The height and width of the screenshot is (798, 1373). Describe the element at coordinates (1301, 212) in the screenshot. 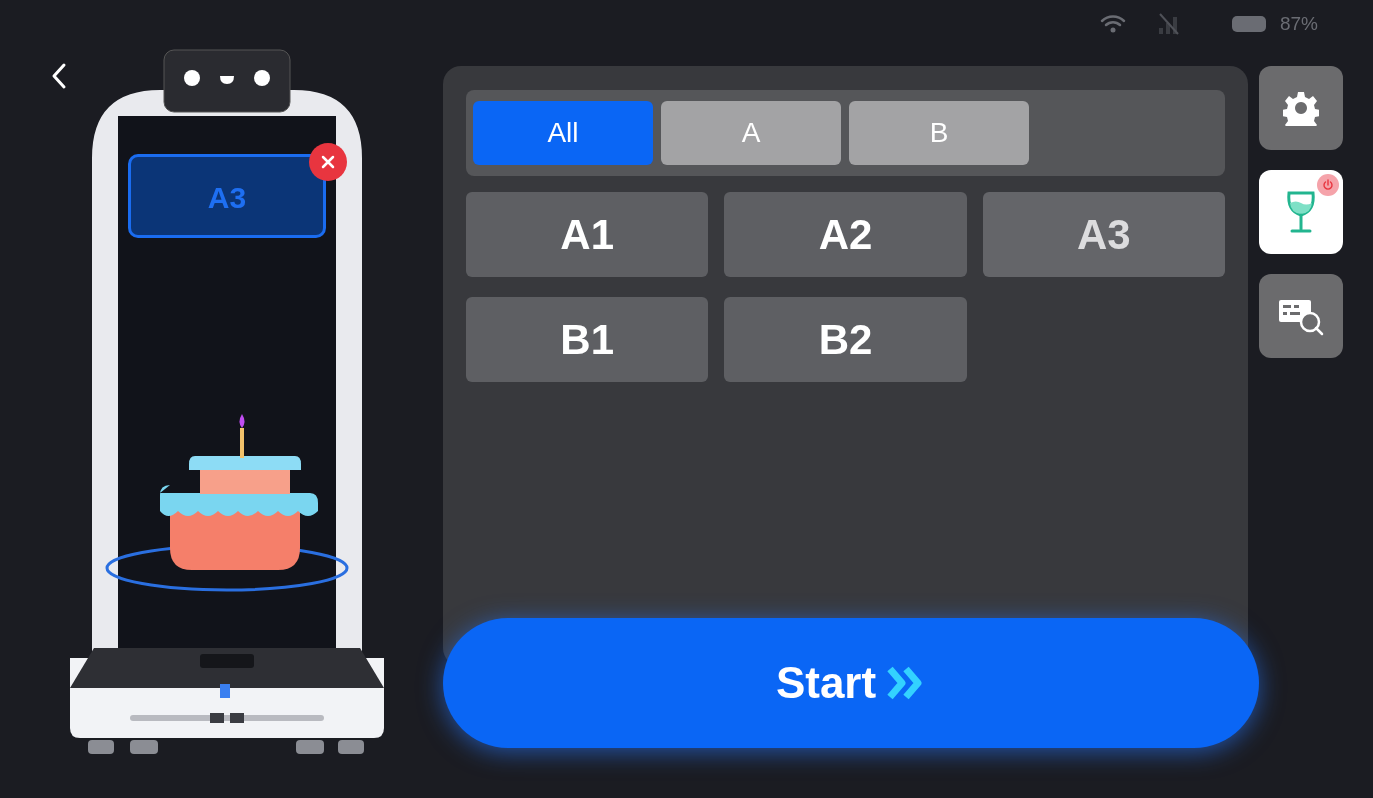

I see `drink-button` at that location.